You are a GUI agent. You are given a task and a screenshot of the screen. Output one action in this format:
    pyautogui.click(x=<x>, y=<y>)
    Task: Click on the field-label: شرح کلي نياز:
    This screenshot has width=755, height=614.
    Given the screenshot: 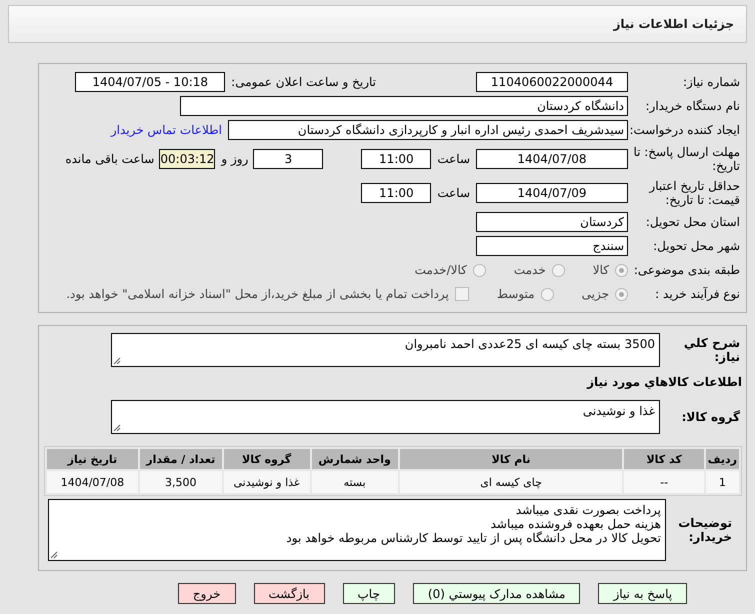 What is the action you would take?
    pyautogui.click(x=711, y=350)
    